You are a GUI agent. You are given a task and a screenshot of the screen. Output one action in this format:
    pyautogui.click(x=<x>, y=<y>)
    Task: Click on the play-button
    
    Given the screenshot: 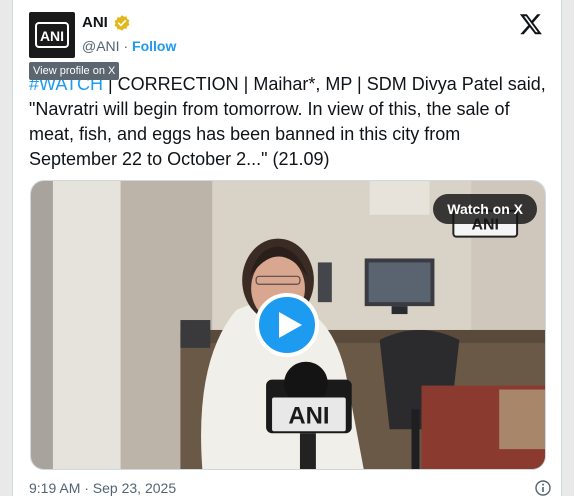 What is the action you would take?
    pyautogui.click(x=287, y=325)
    